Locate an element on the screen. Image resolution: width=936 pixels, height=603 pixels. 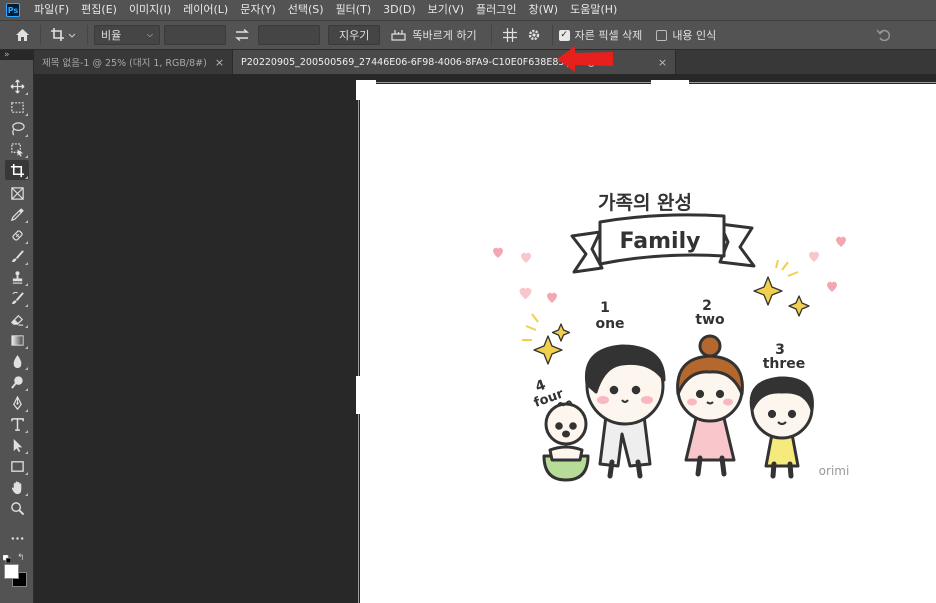
rectangle-tool is located at coordinates (17, 466).